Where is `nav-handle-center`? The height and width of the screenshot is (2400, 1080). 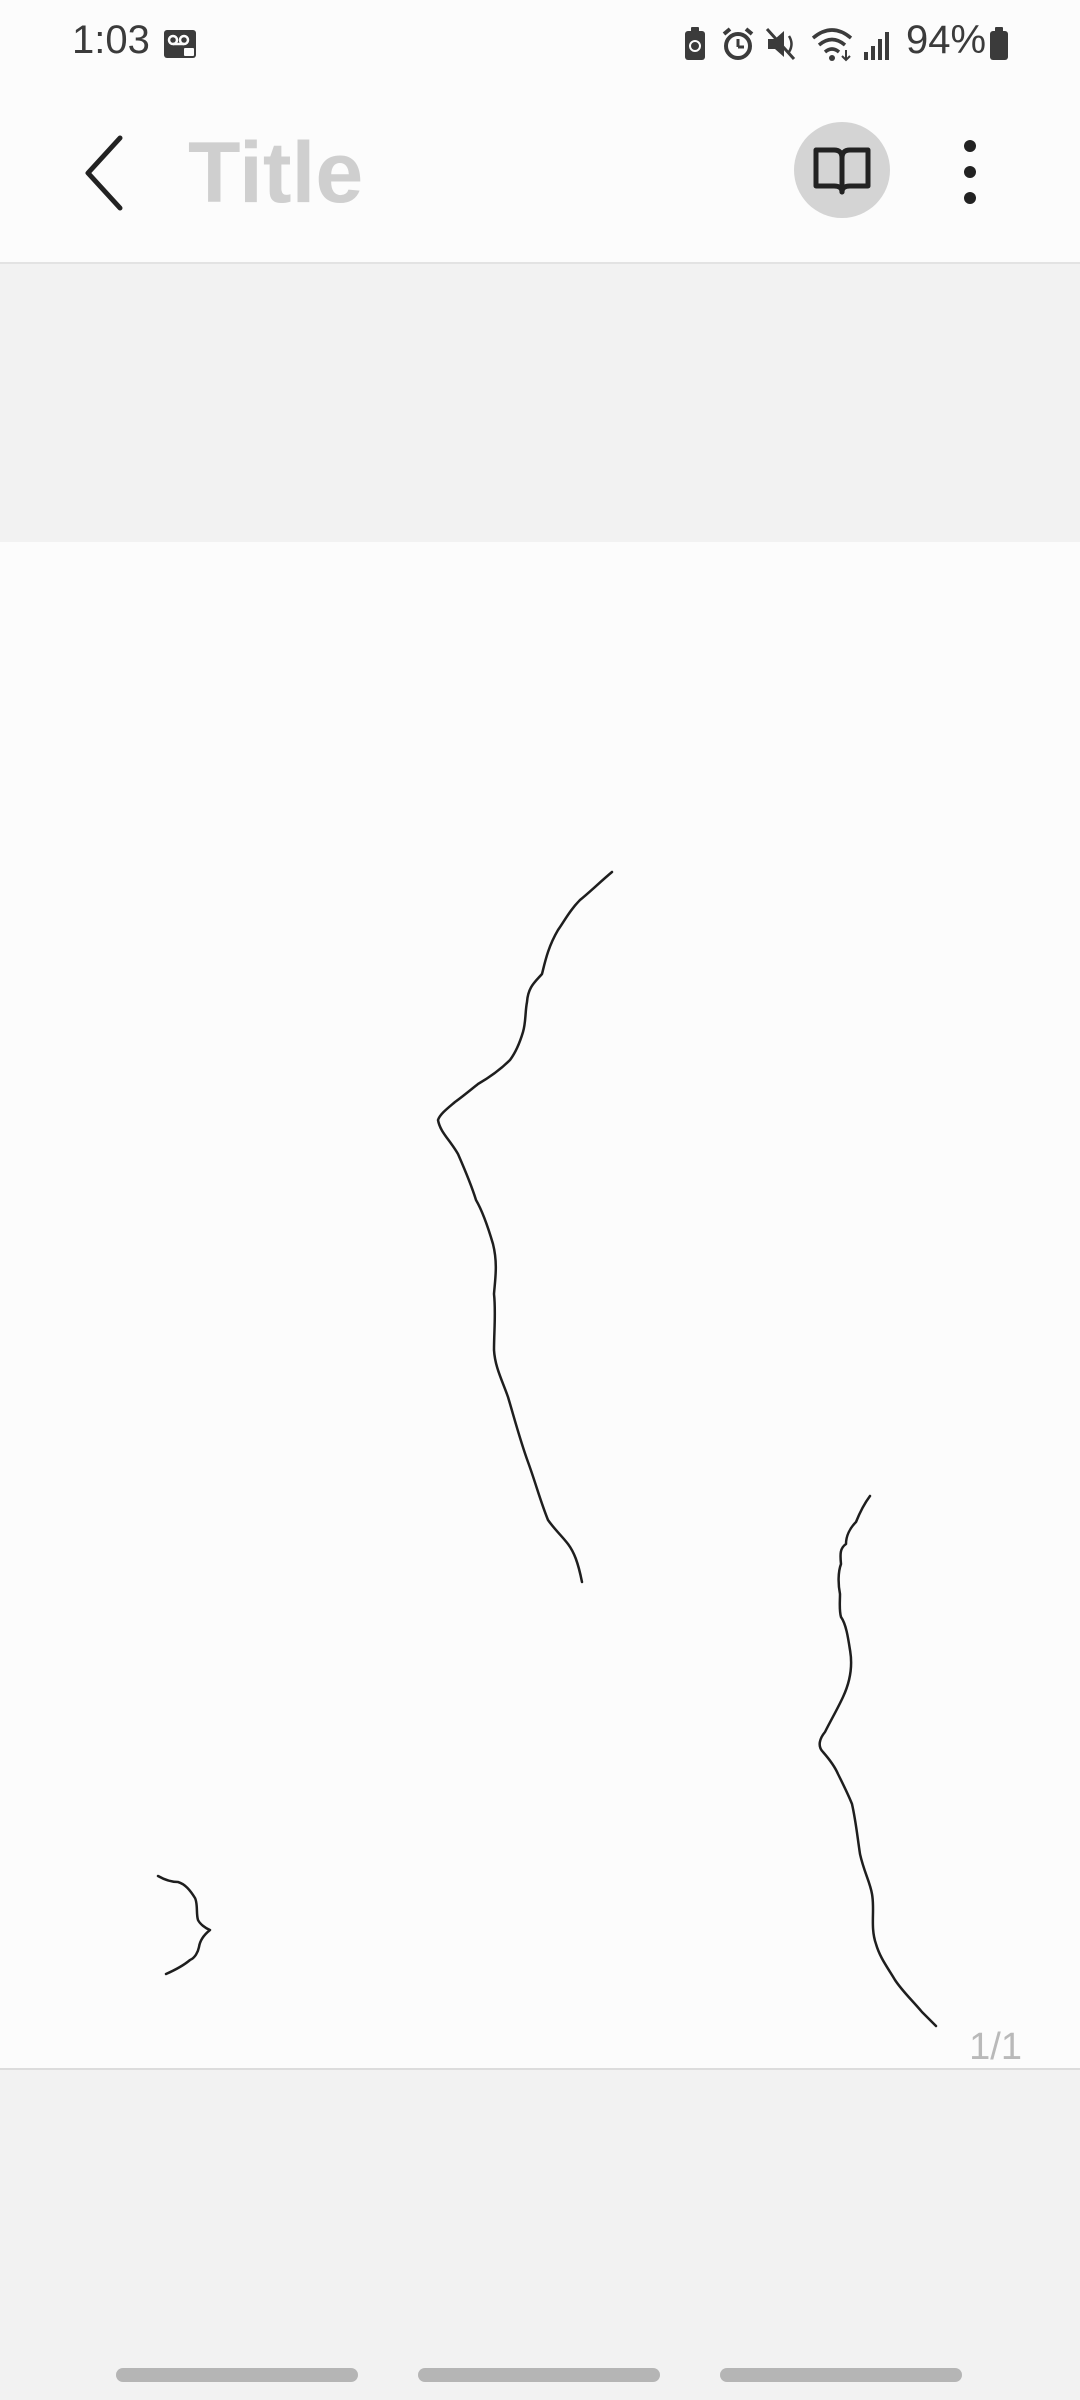 nav-handle-center is located at coordinates (539, 2375).